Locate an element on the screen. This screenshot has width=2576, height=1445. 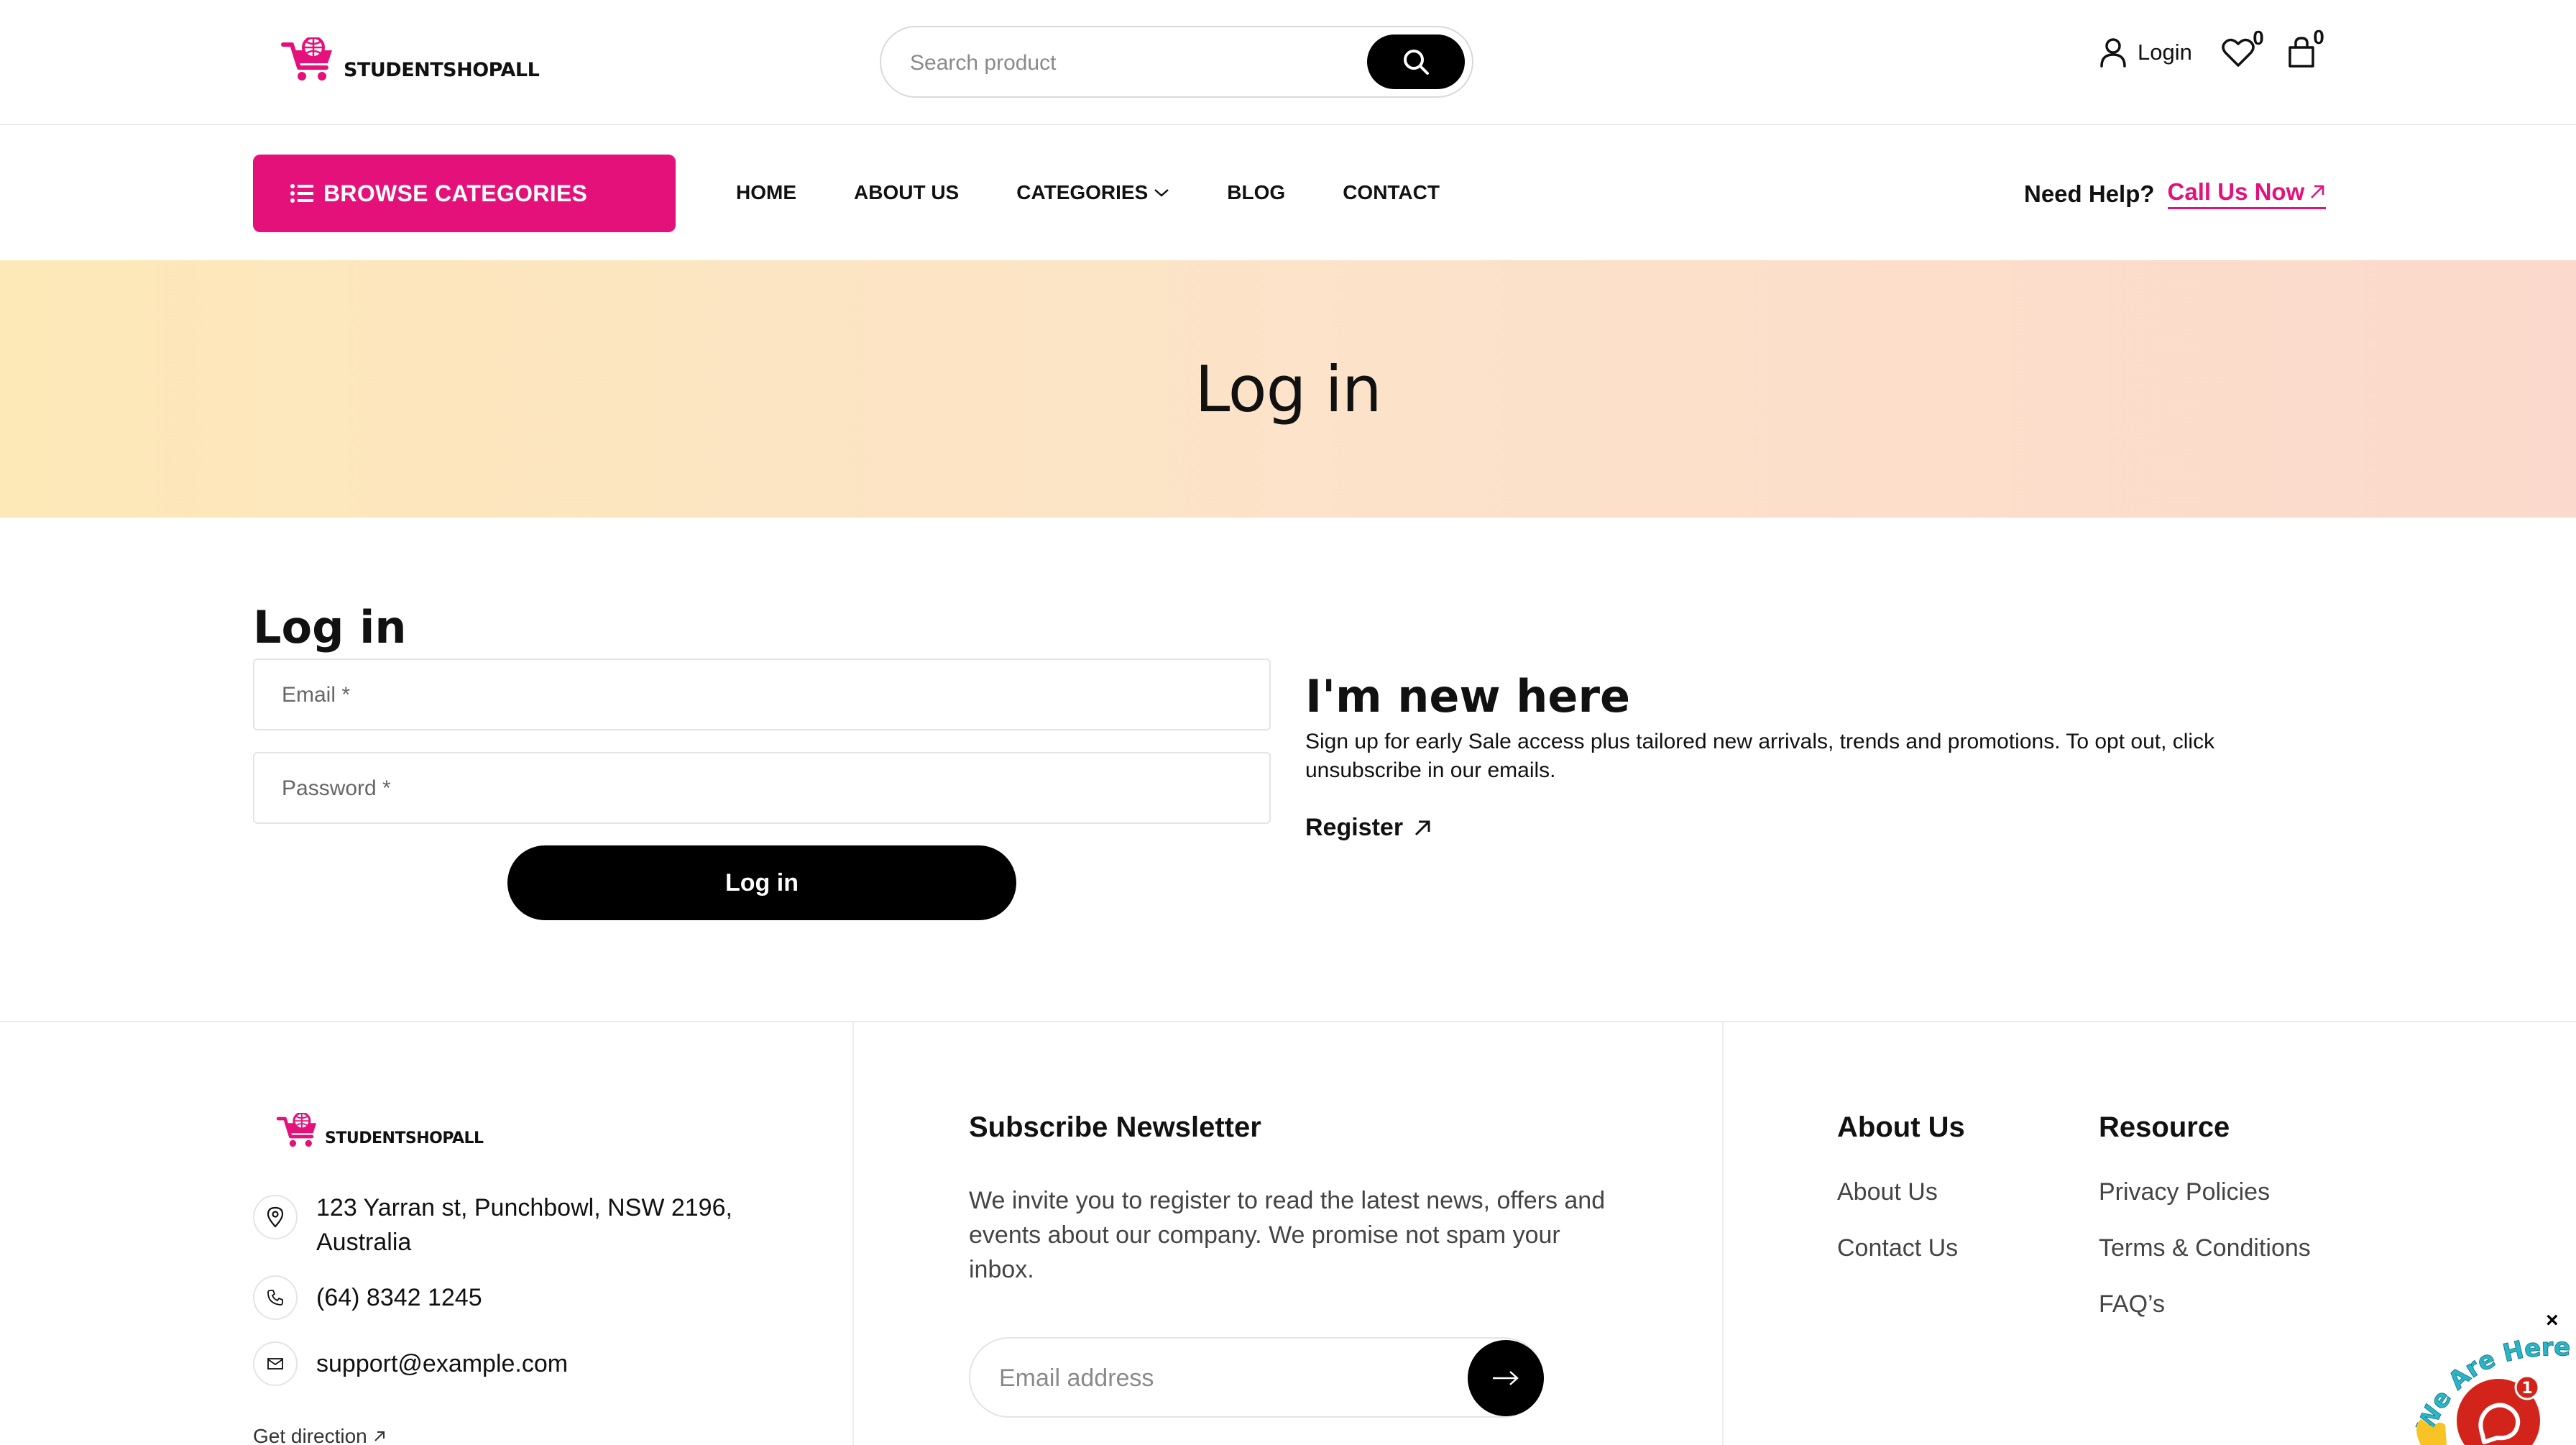
footer-link-faqs: FAQ’s is located at coordinates (2205, 1304).